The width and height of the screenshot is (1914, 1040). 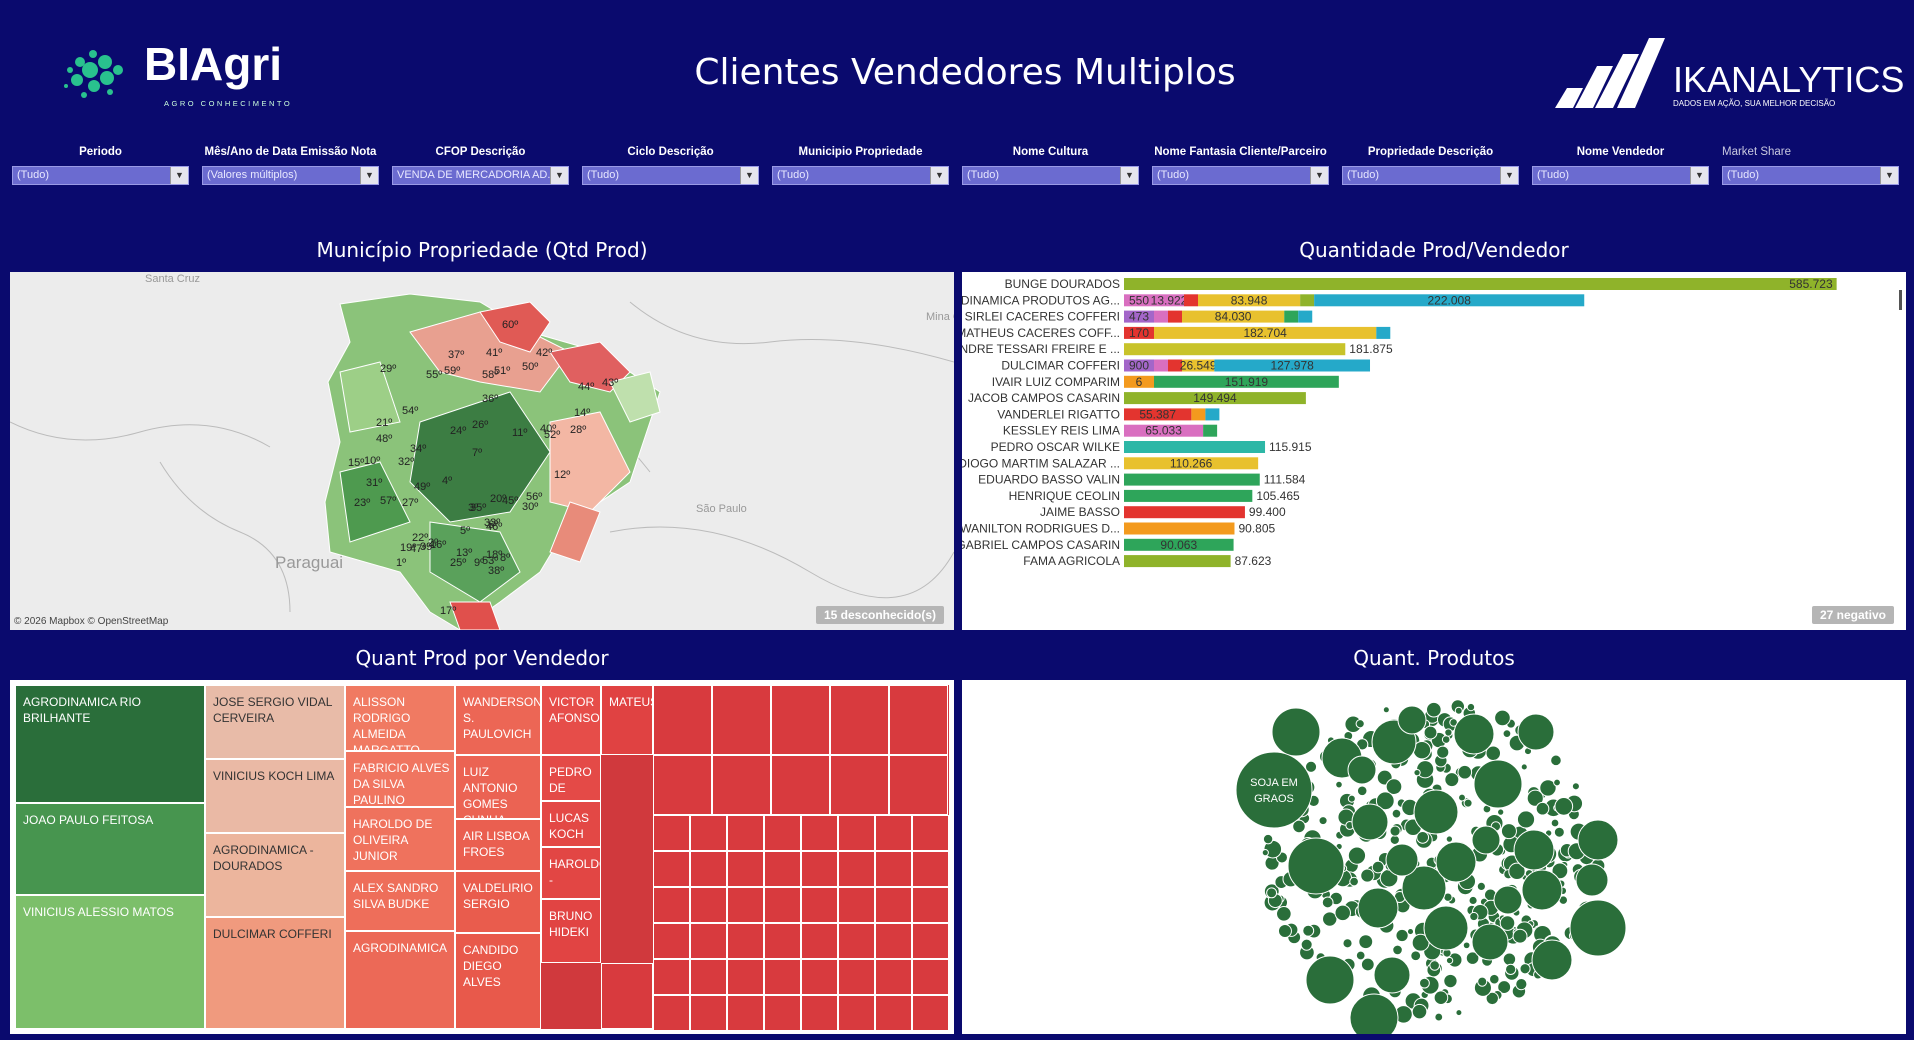 What do you see at coordinates (879, 615) in the screenshot?
I see `unknown-badge: 15 desconhecido(s)` at bounding box center [879, 615].